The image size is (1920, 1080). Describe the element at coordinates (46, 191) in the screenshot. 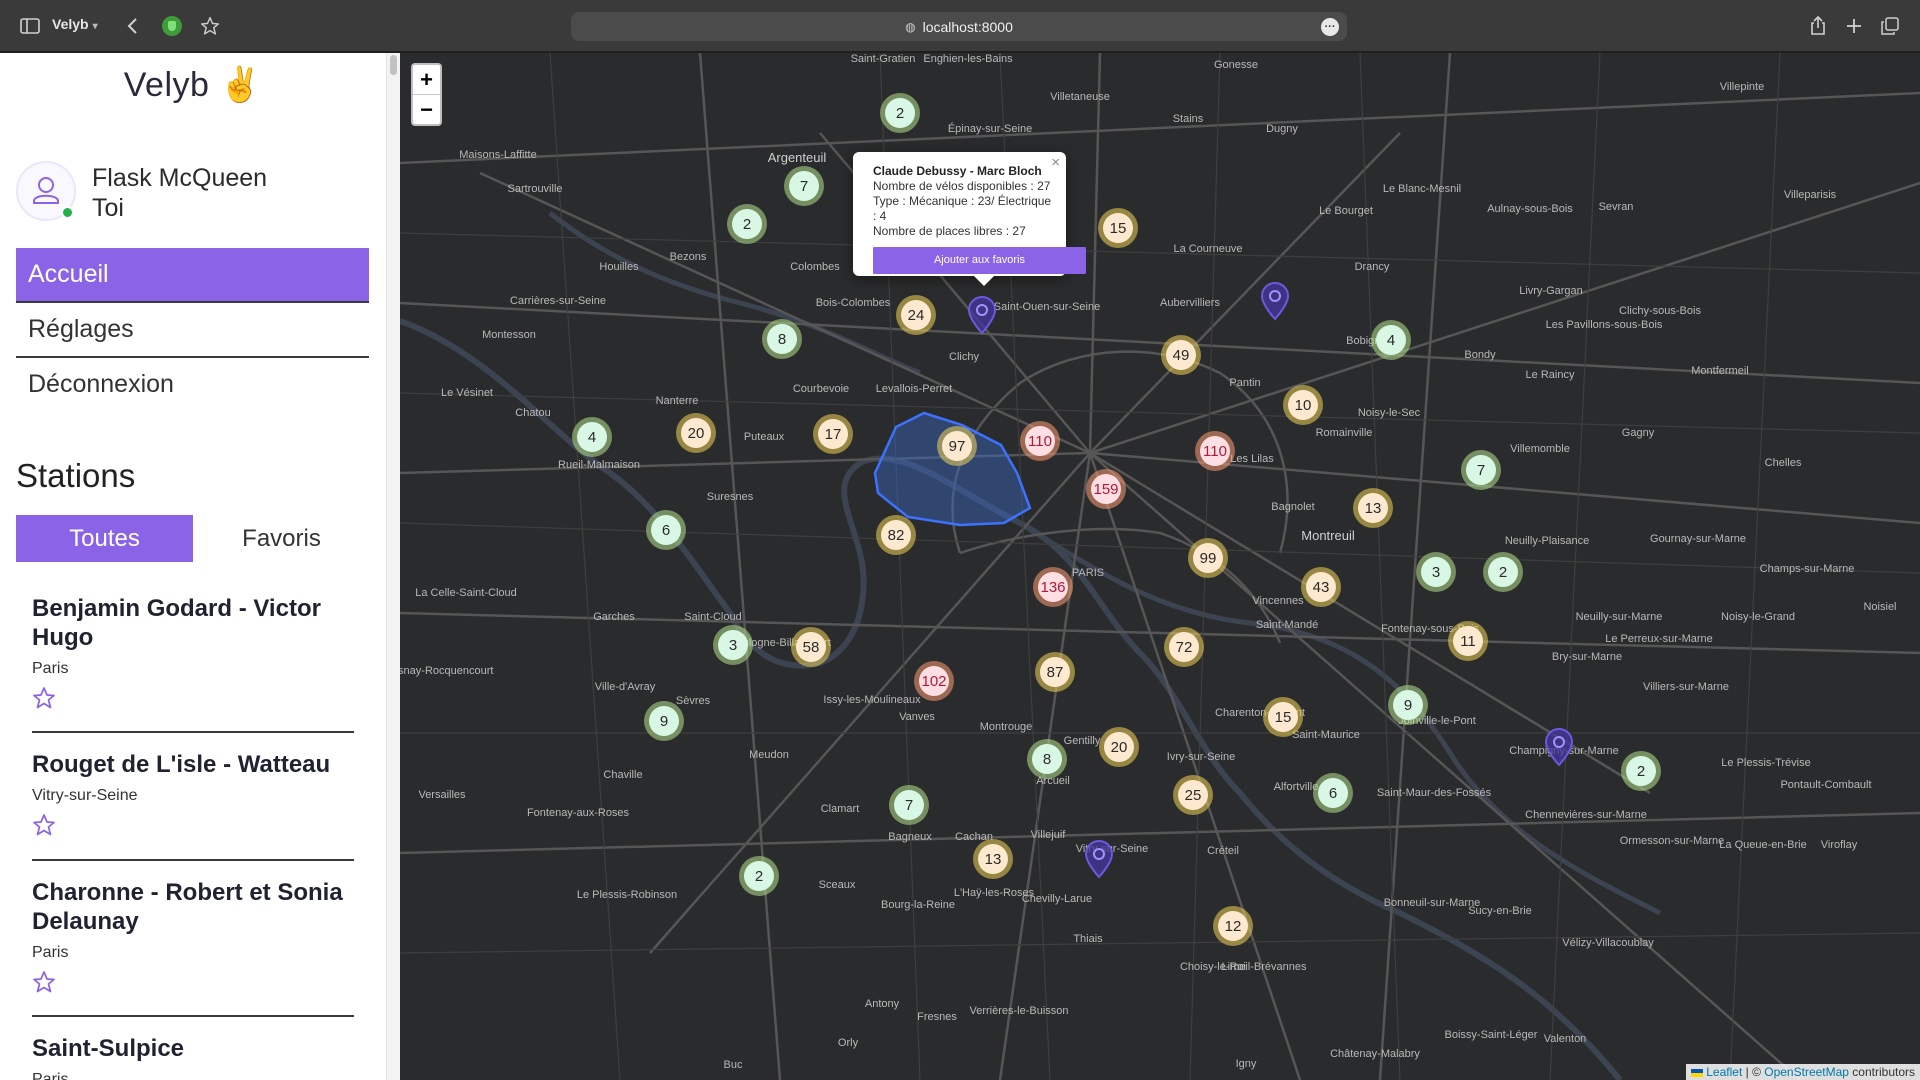

I see `avatar` at that location.